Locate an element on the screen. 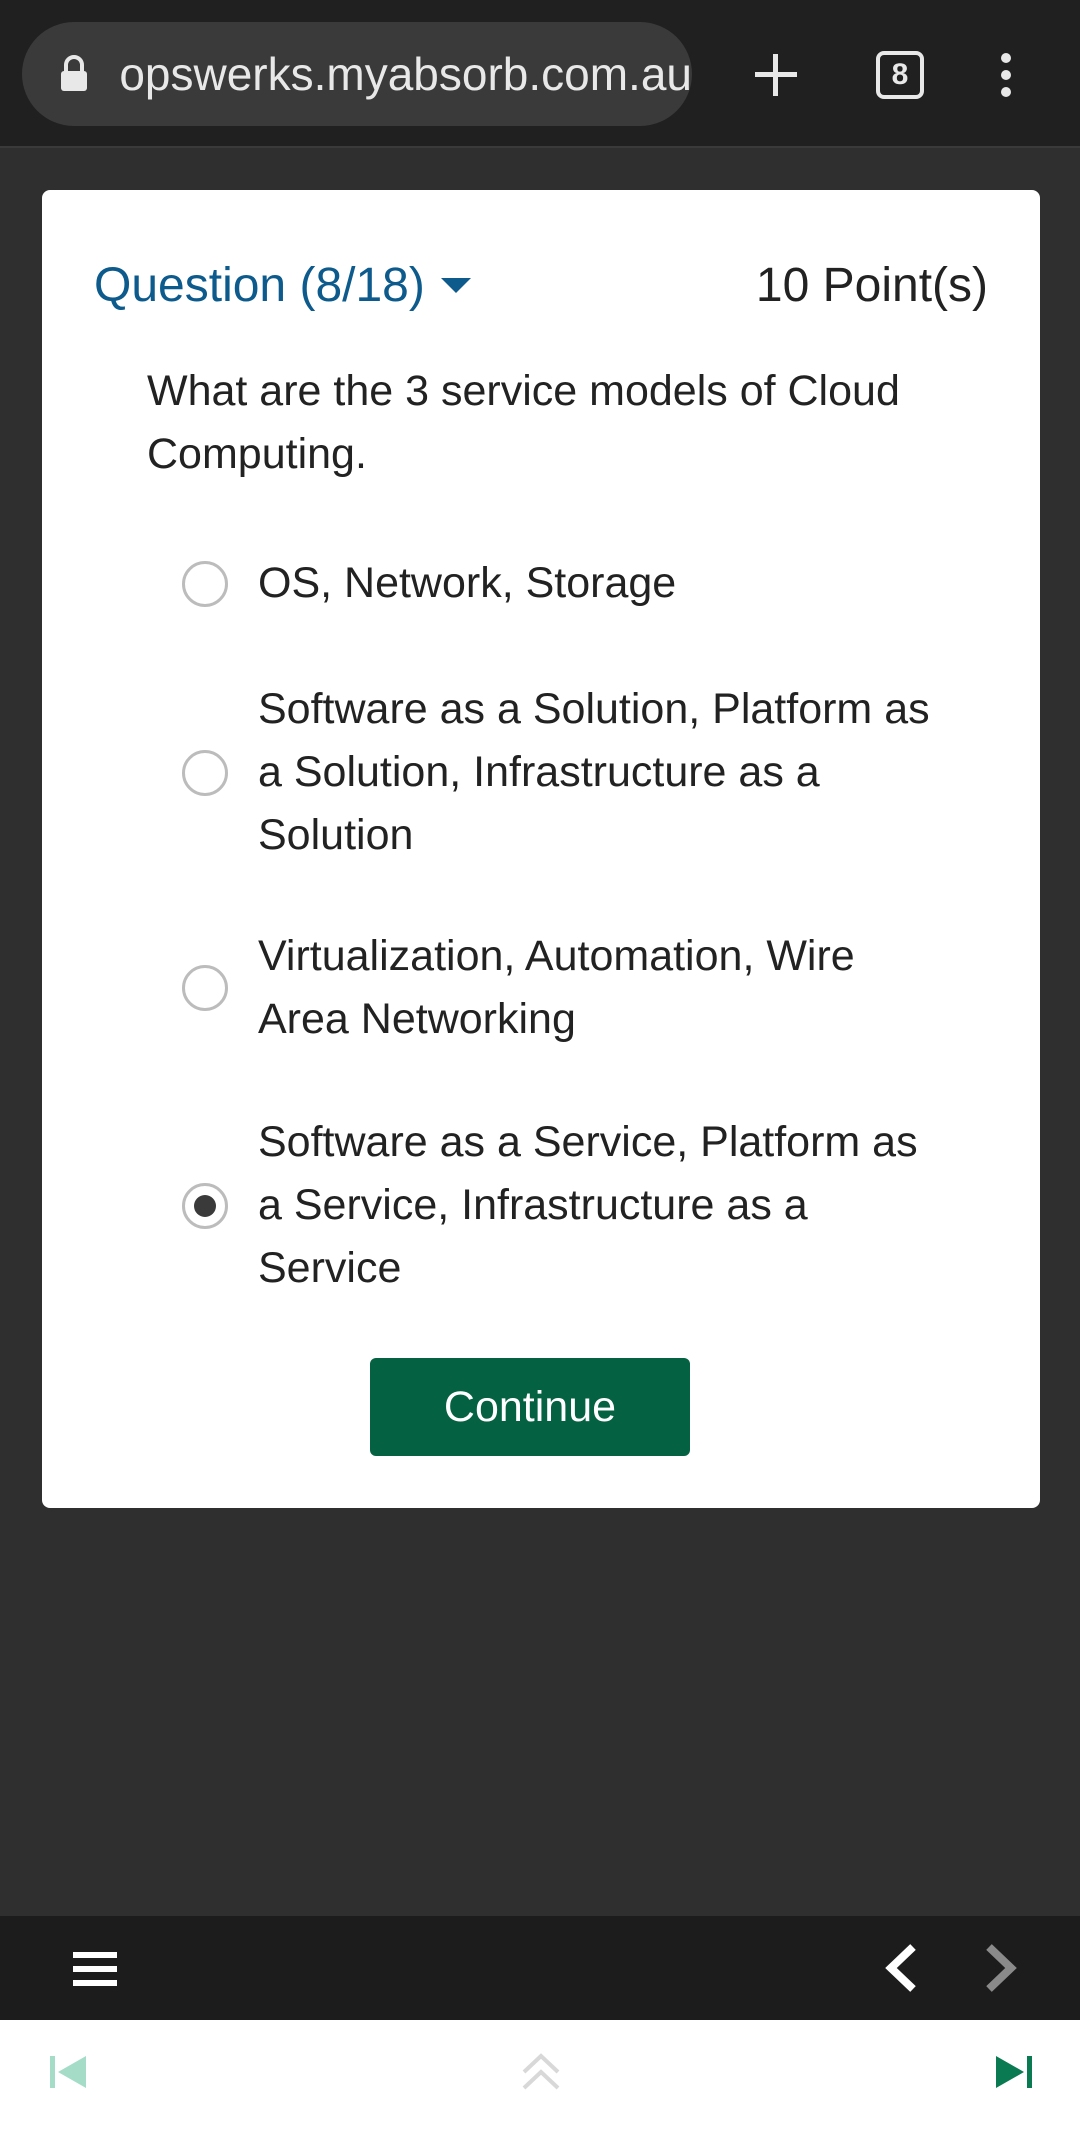 The height and width of the screenshot is (2131, 1080). course-nav-bar is located at coordinates (540, 1968).